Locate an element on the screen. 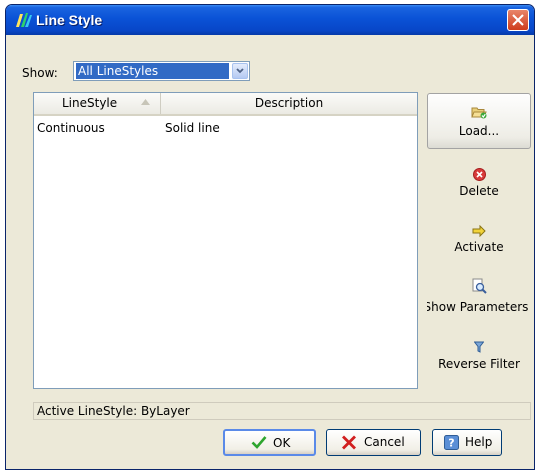 The image size is (541, 471). cancel-button-label: Cancel is located at coordinates (384, 442).